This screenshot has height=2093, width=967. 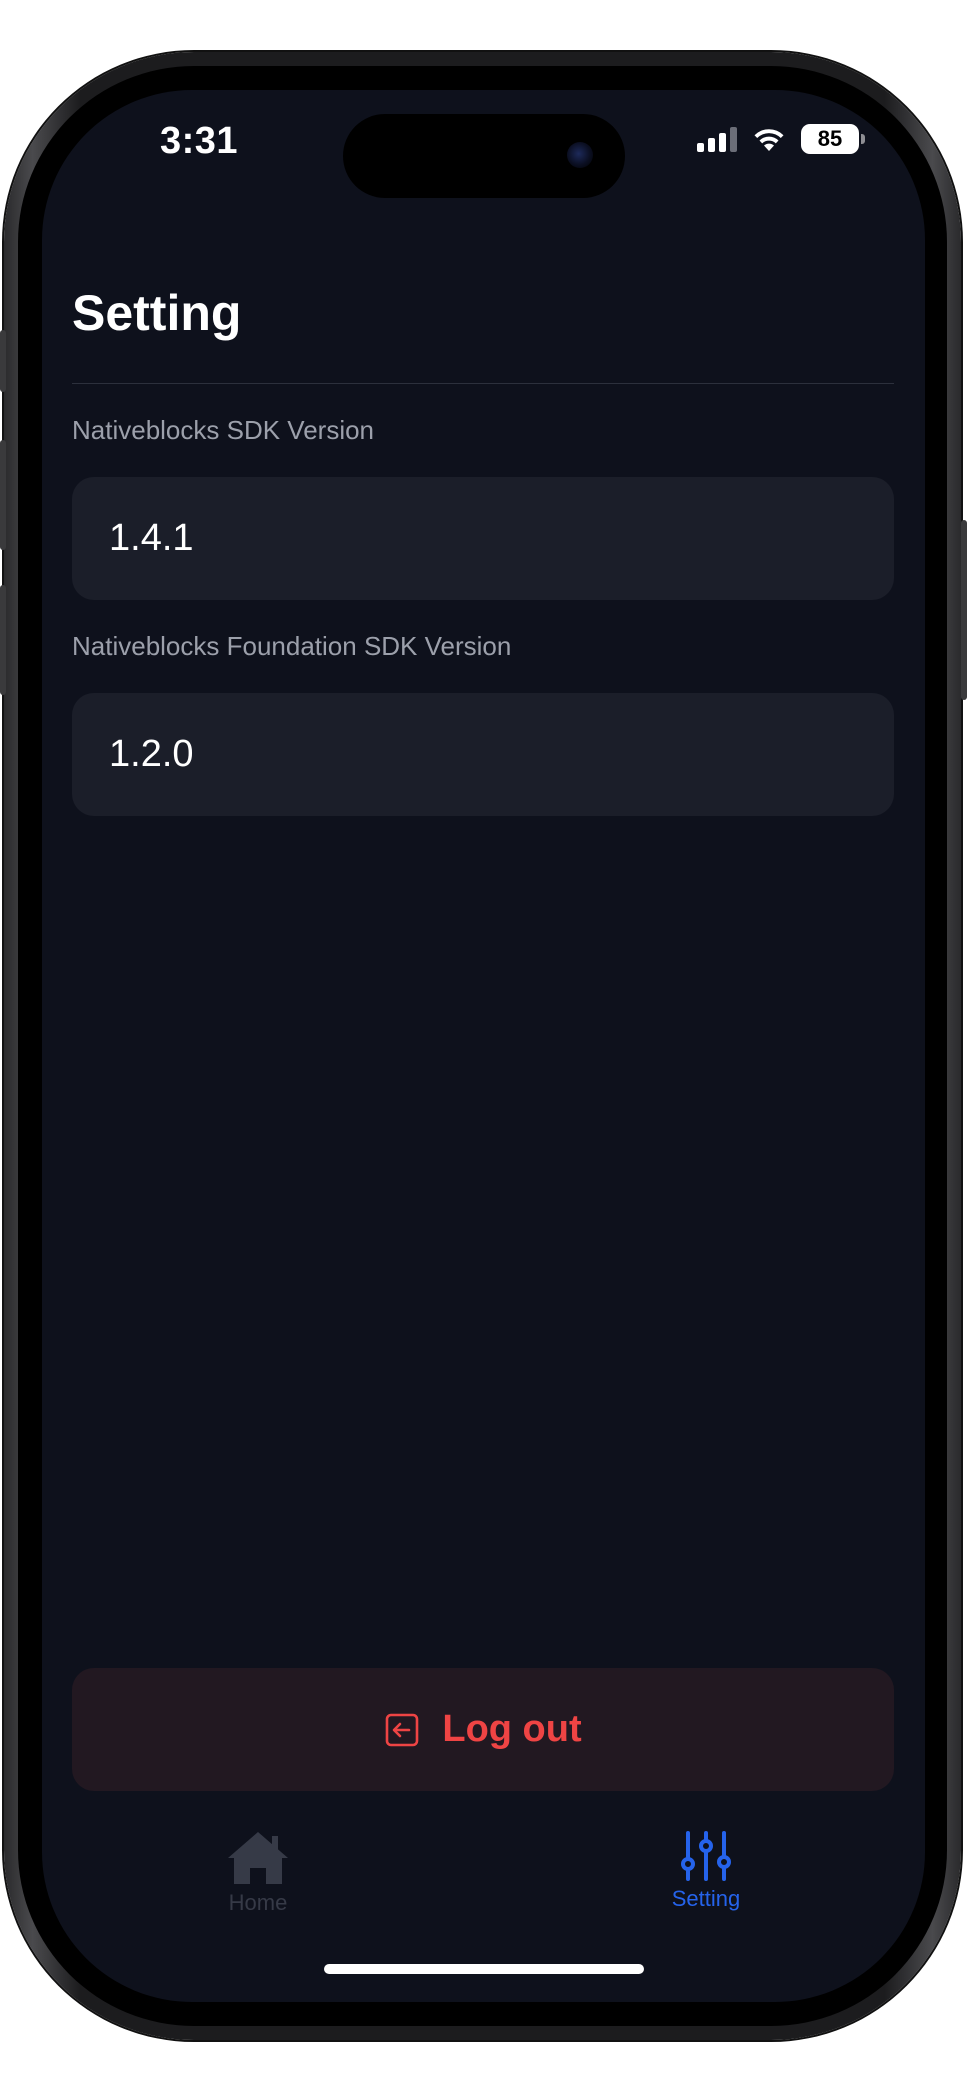 What do you see at coordinates (964, 610) in the screenshot?
I see `power-button` at bounding box center [964, 610].